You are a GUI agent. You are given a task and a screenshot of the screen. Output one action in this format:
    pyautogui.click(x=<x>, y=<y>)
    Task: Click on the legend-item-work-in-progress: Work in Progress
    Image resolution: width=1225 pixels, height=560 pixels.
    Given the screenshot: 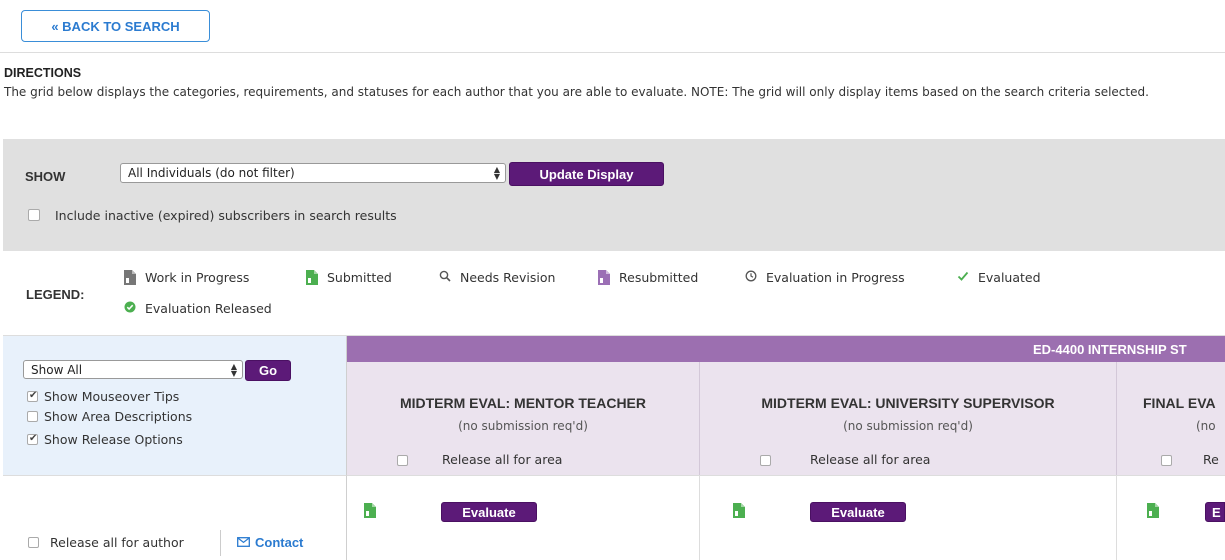 What is the action you would take?
    pyautogui.click(x=186, y=277)
    